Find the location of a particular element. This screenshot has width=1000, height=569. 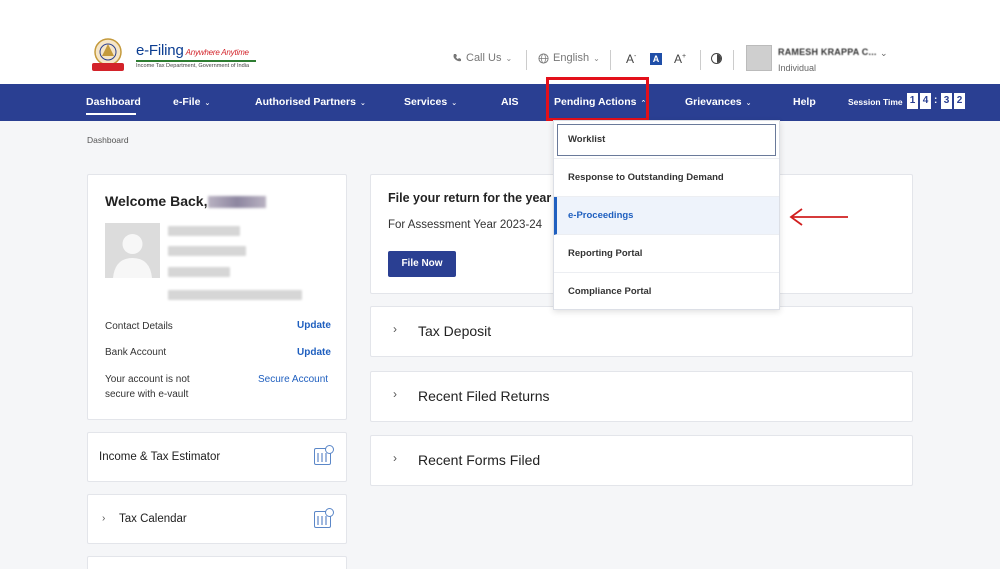

session-digit: 3 is located at coordinates (946, 101).